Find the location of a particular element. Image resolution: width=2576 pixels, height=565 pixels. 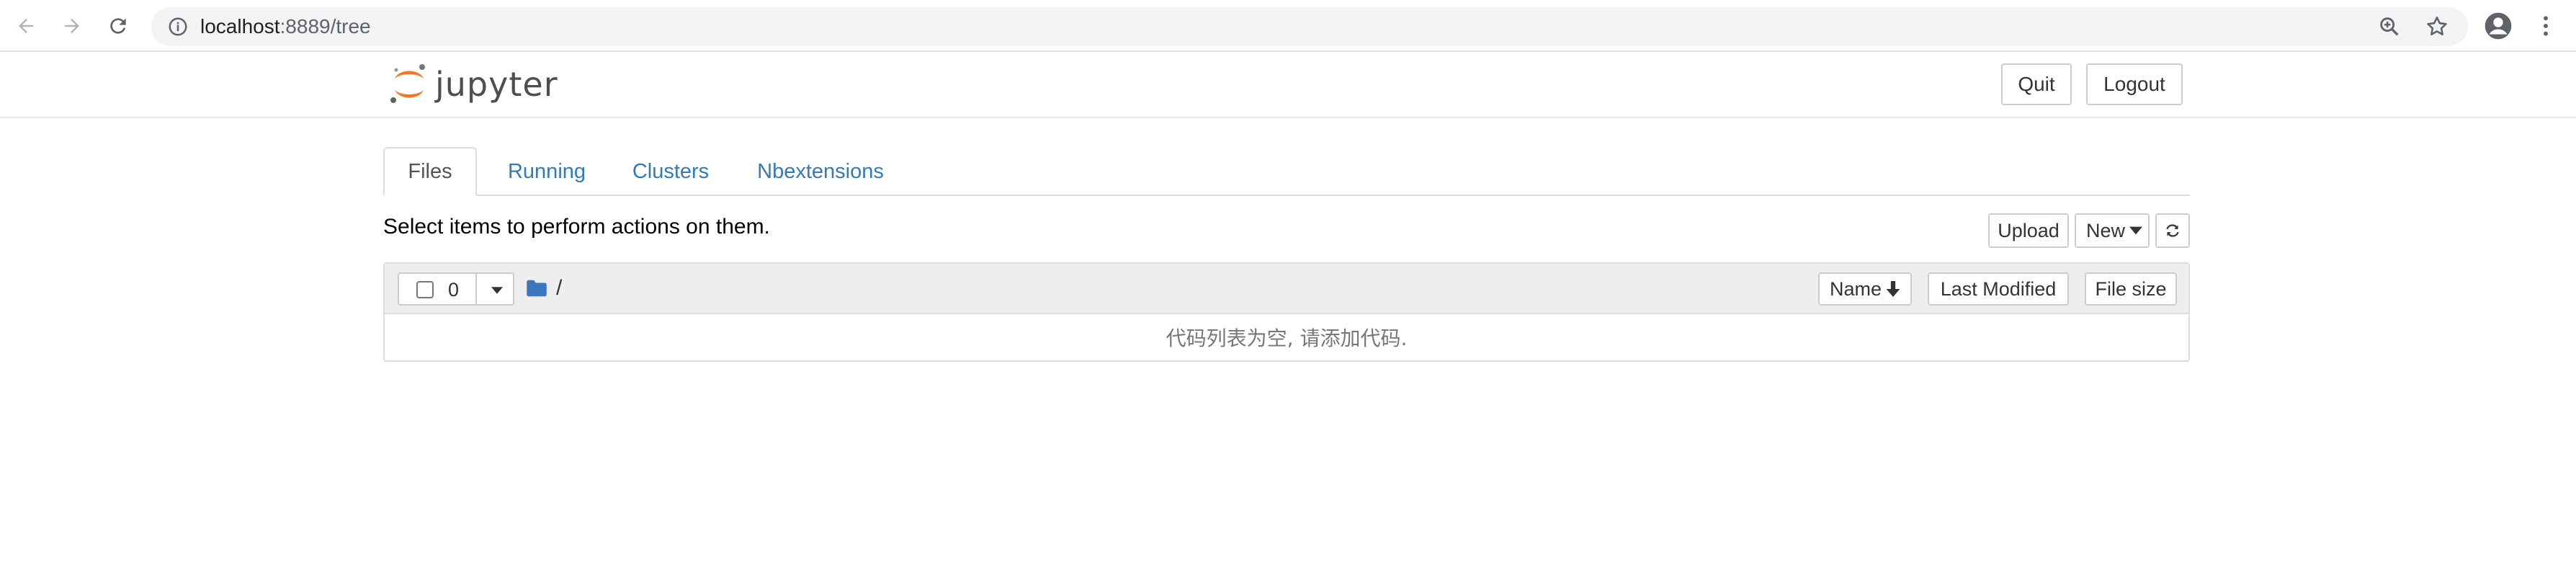

logout-button: Logout is located at coordinates (2134, 84).